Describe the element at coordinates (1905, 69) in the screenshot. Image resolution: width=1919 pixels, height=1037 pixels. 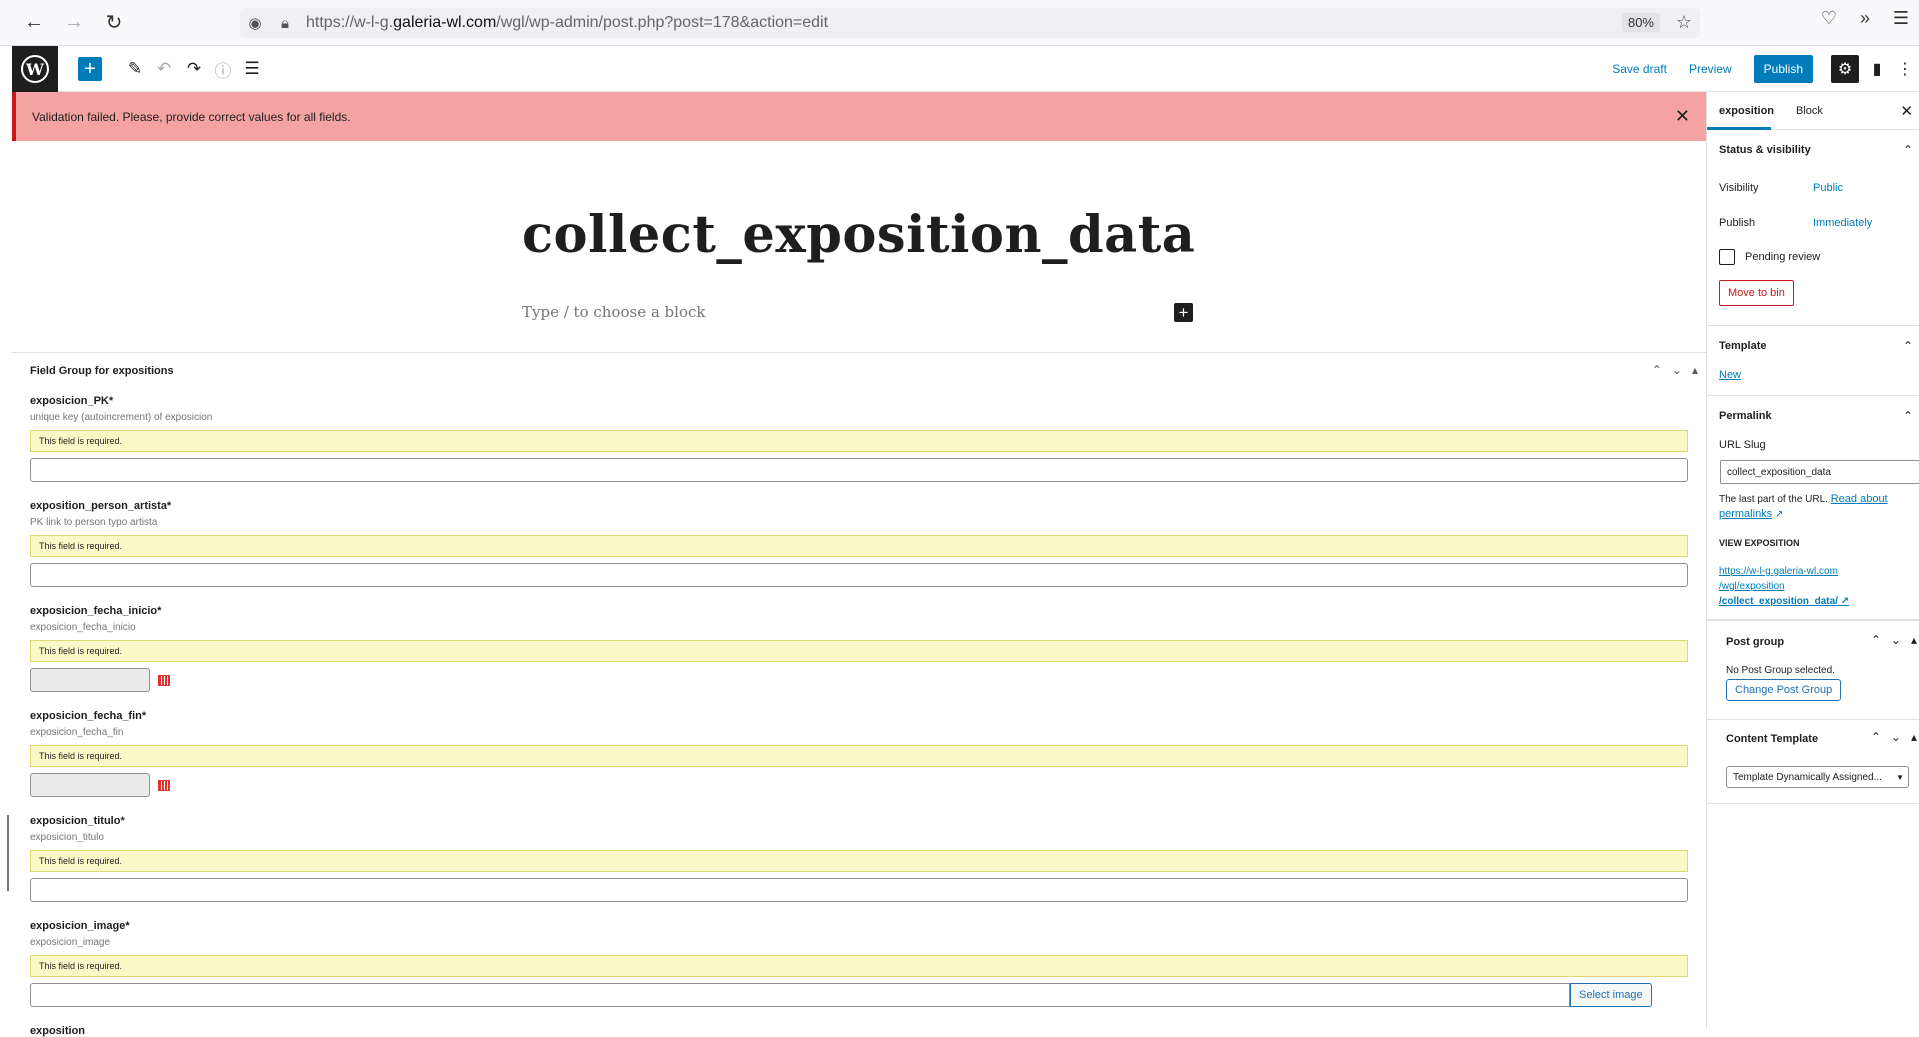
I see `more-options-icon: ⋮` at that location.